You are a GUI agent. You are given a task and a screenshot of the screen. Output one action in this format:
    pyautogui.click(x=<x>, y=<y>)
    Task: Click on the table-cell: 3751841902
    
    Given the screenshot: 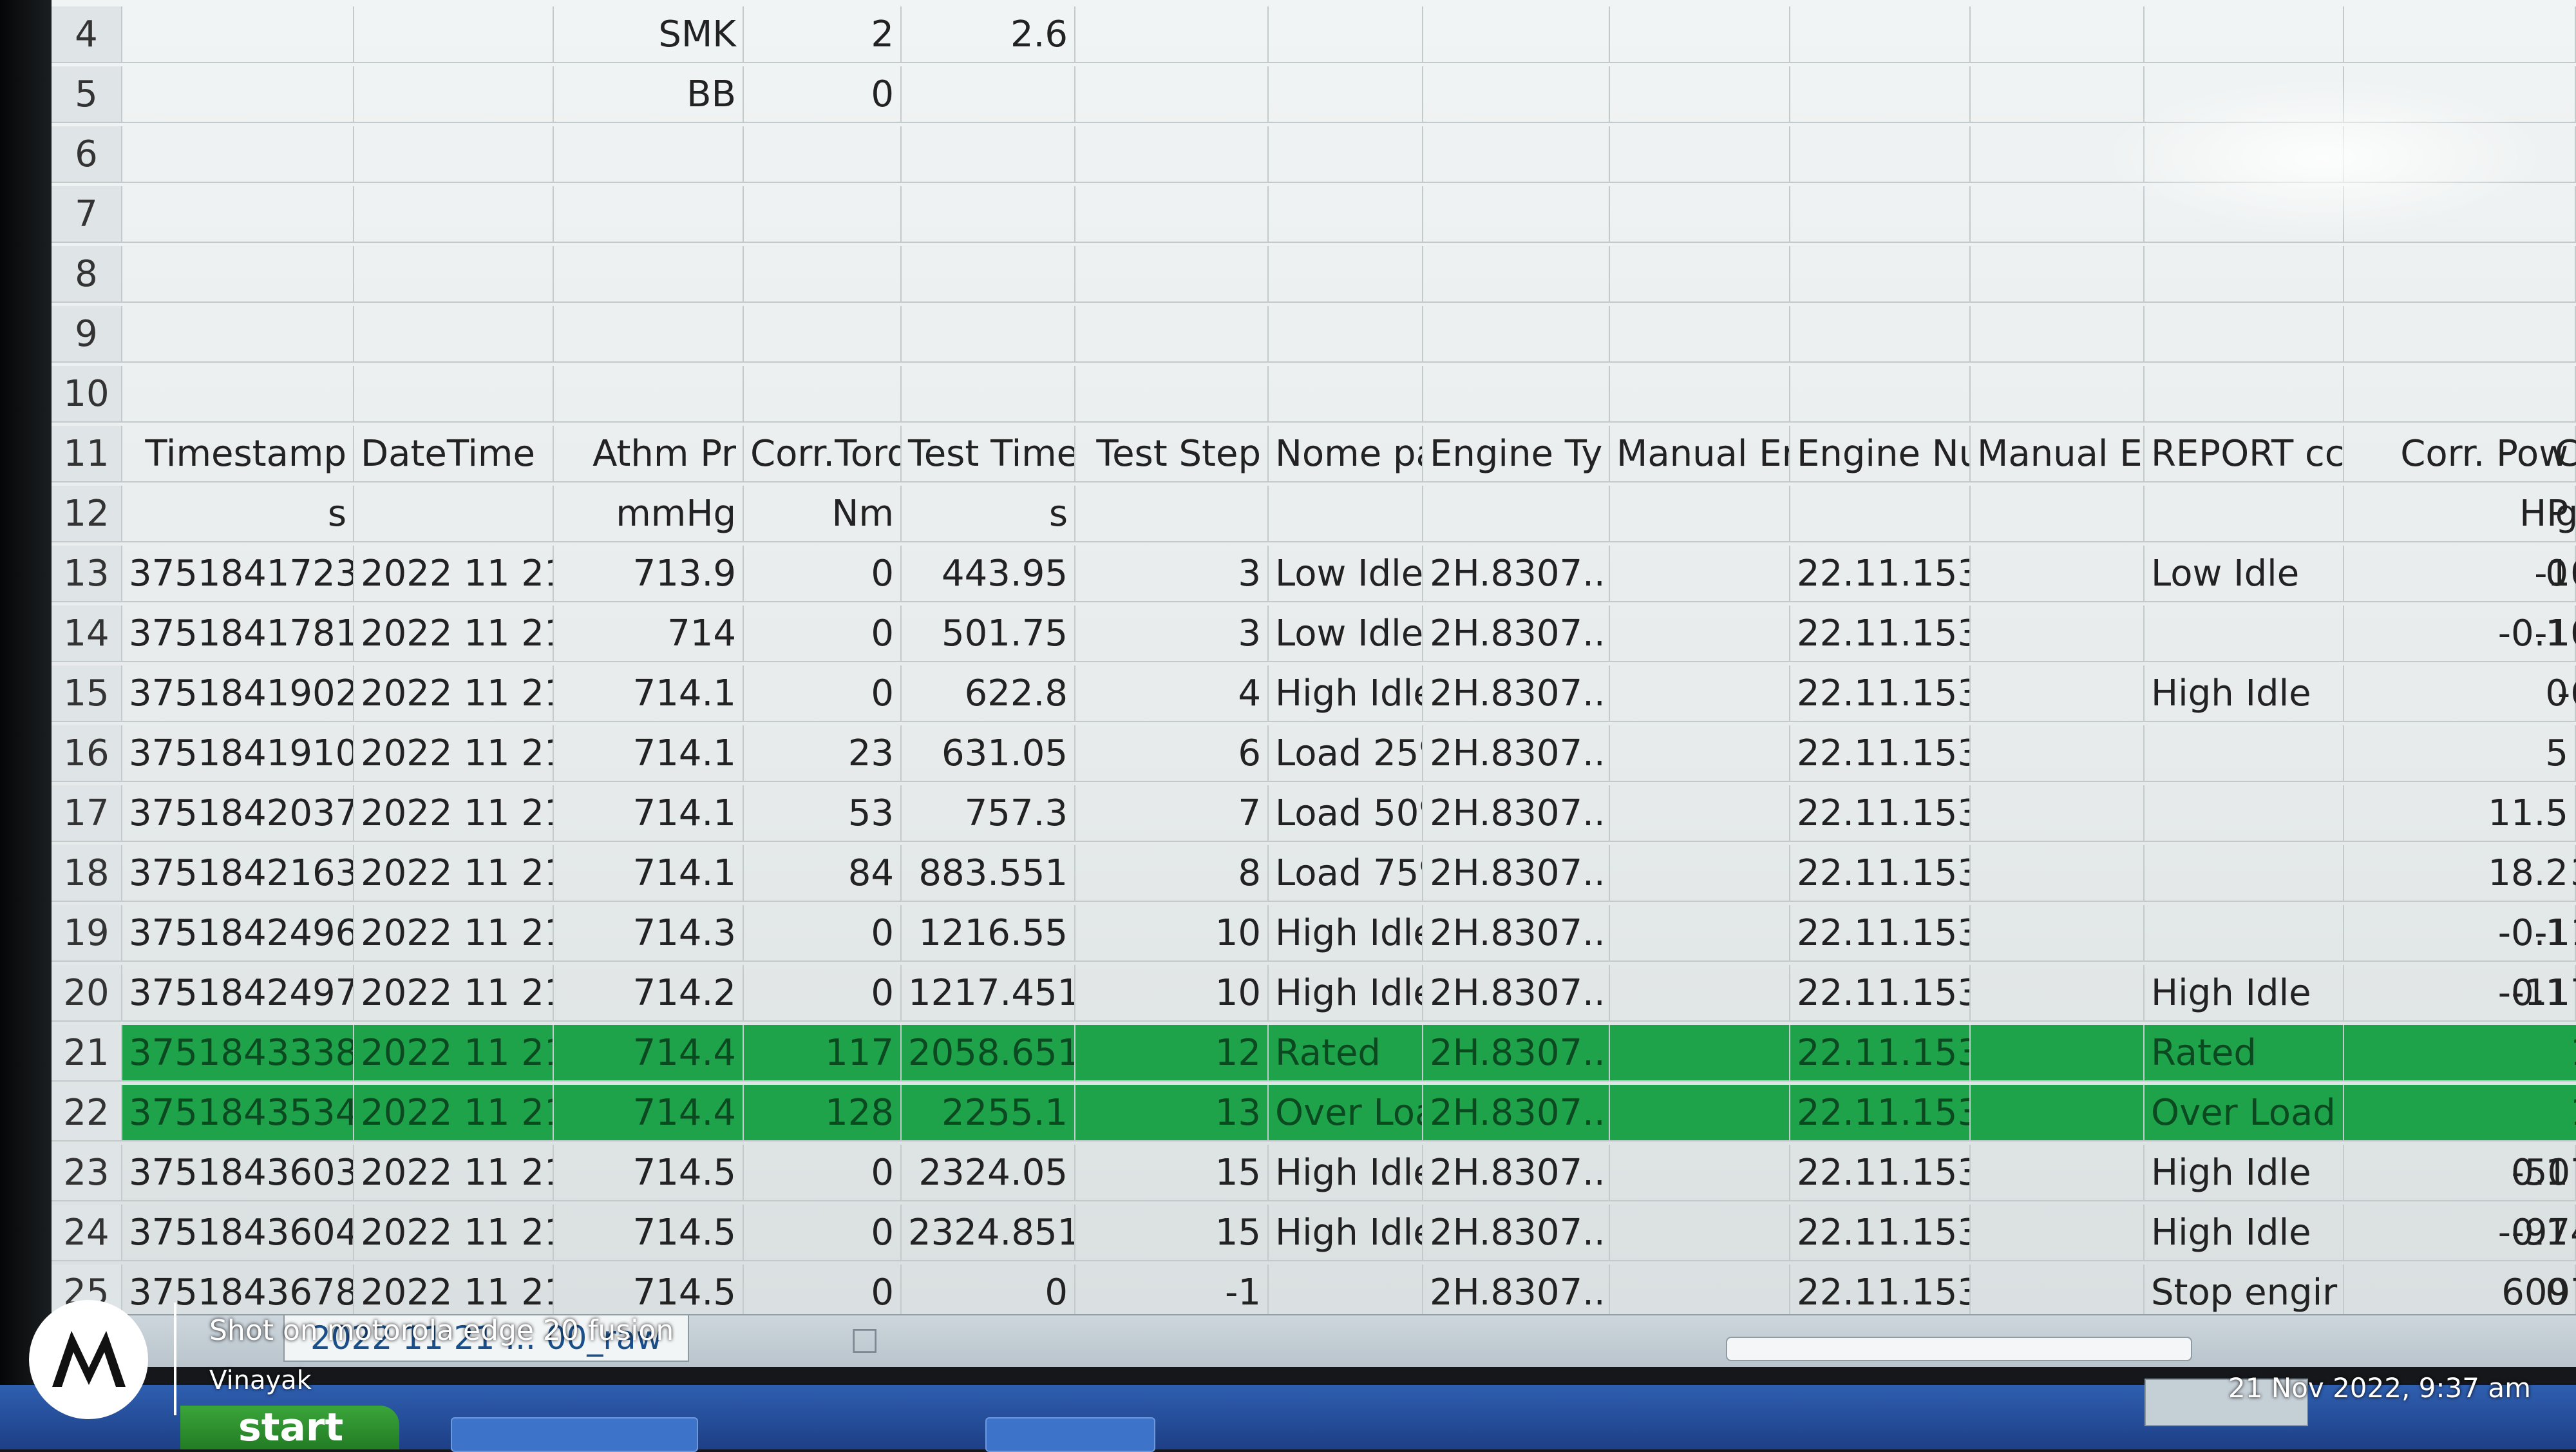 What is the action you would take?
    pyautogui.click(x=238, y=693)
    